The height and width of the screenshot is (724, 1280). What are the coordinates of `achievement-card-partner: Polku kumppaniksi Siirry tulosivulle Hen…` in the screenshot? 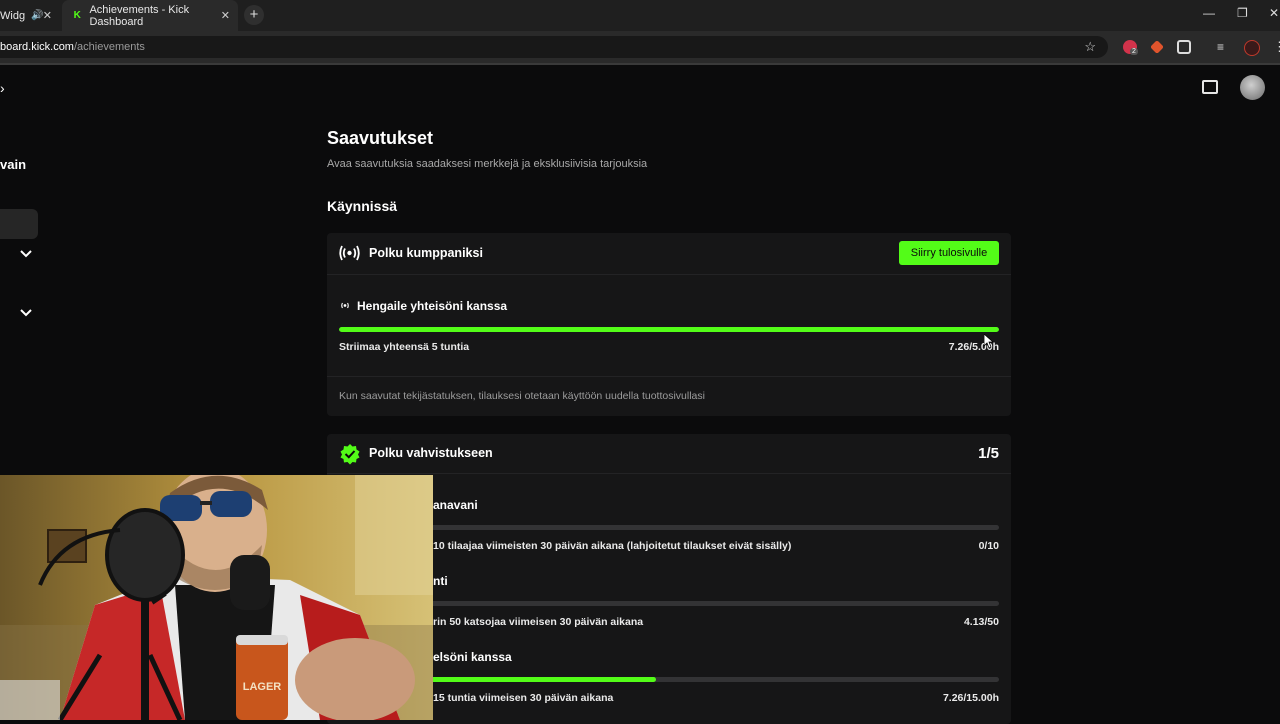 It's located at (669, 324).